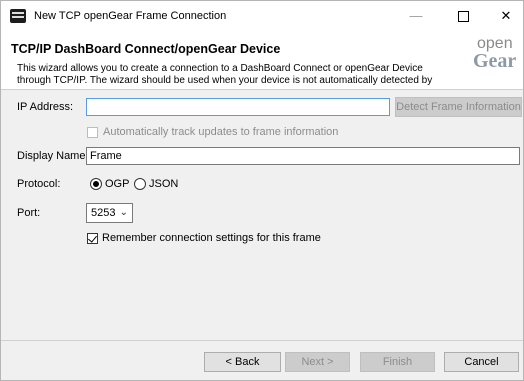 Image resolution: width=524 pixels, height=381 pixels. I want to click on display-name-input, so click(303, 156).